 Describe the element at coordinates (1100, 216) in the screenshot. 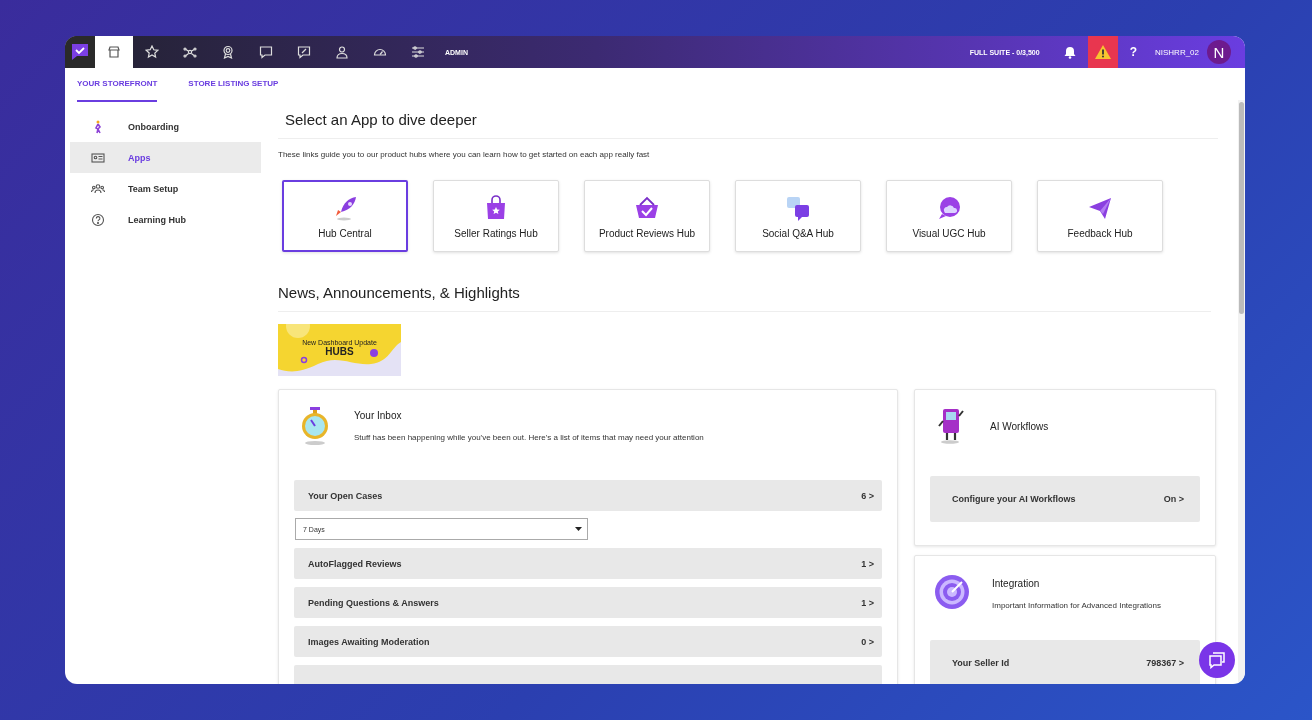

I see `hub-card: Feedback Hub` at that location.